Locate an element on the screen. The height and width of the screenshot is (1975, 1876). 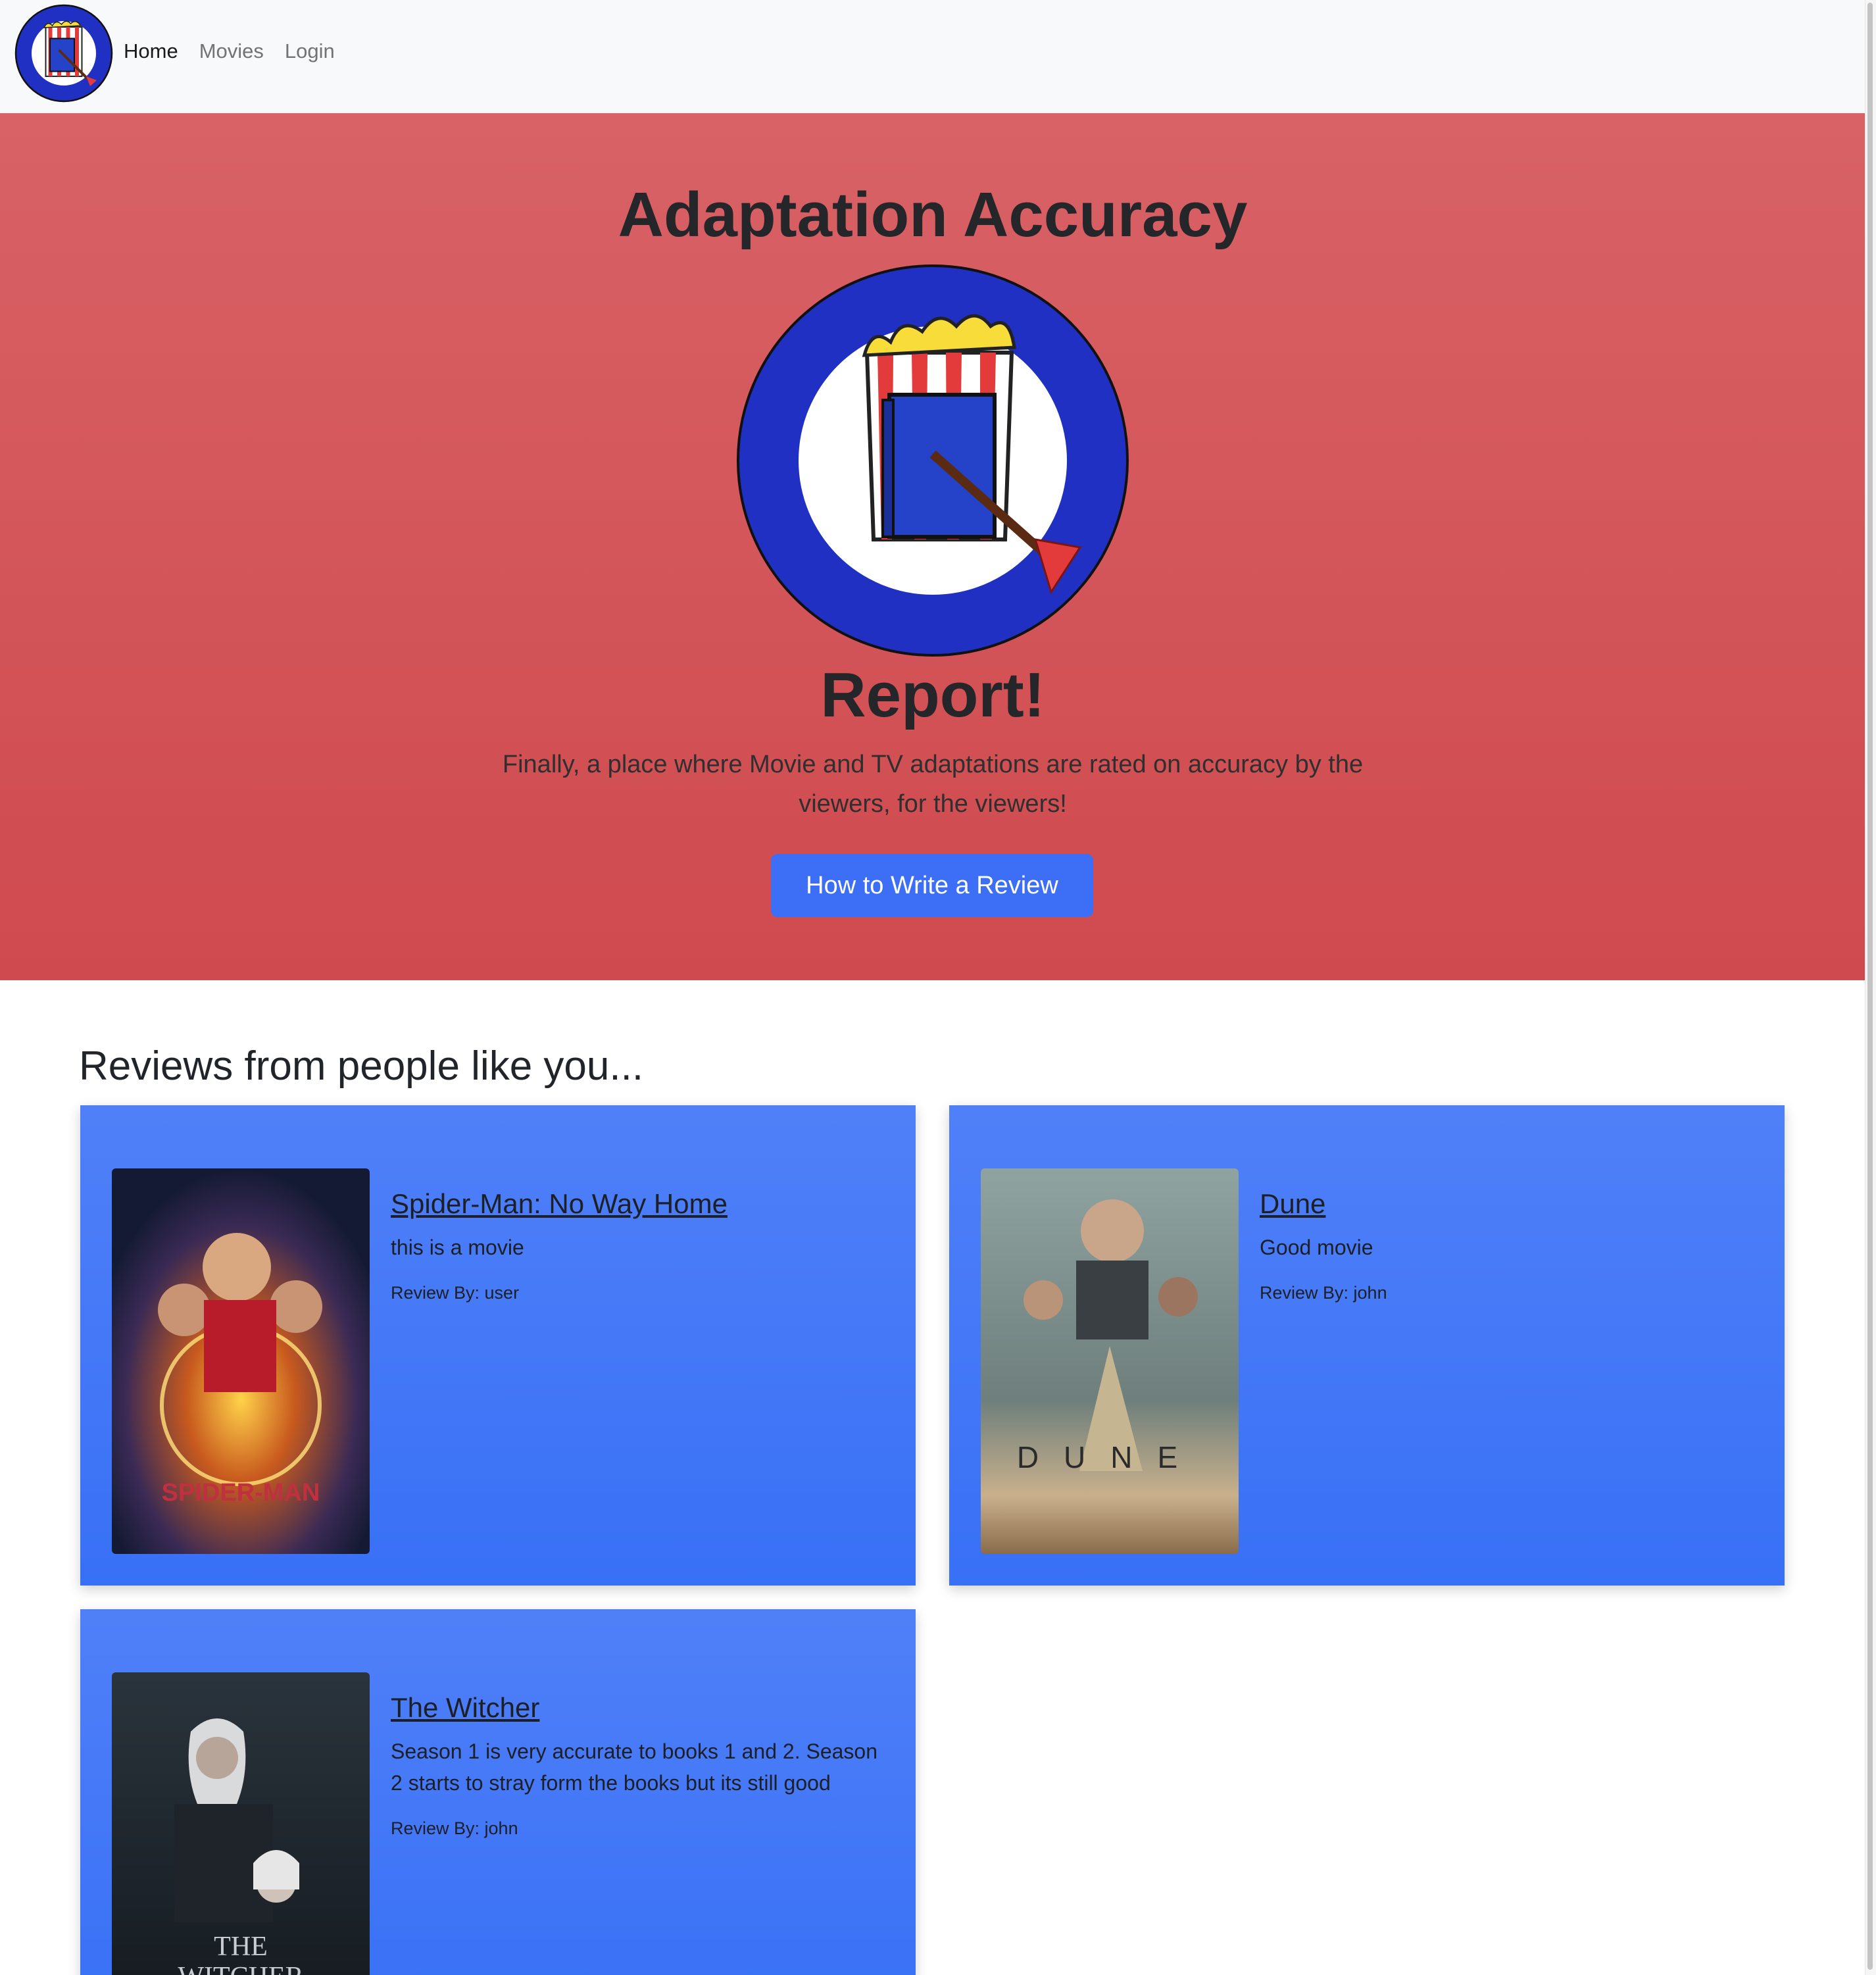
nav-links: Home Movies Login is located at coordinates (229, 51).